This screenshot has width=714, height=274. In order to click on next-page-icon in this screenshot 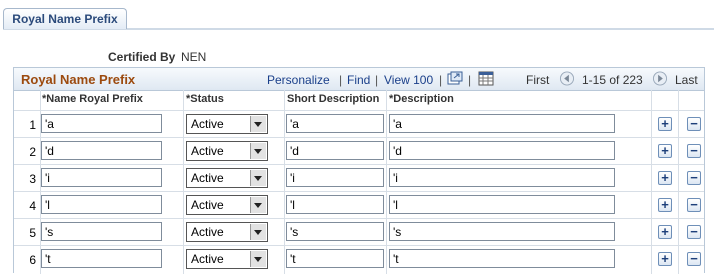, I will do `click(660, 78)`.